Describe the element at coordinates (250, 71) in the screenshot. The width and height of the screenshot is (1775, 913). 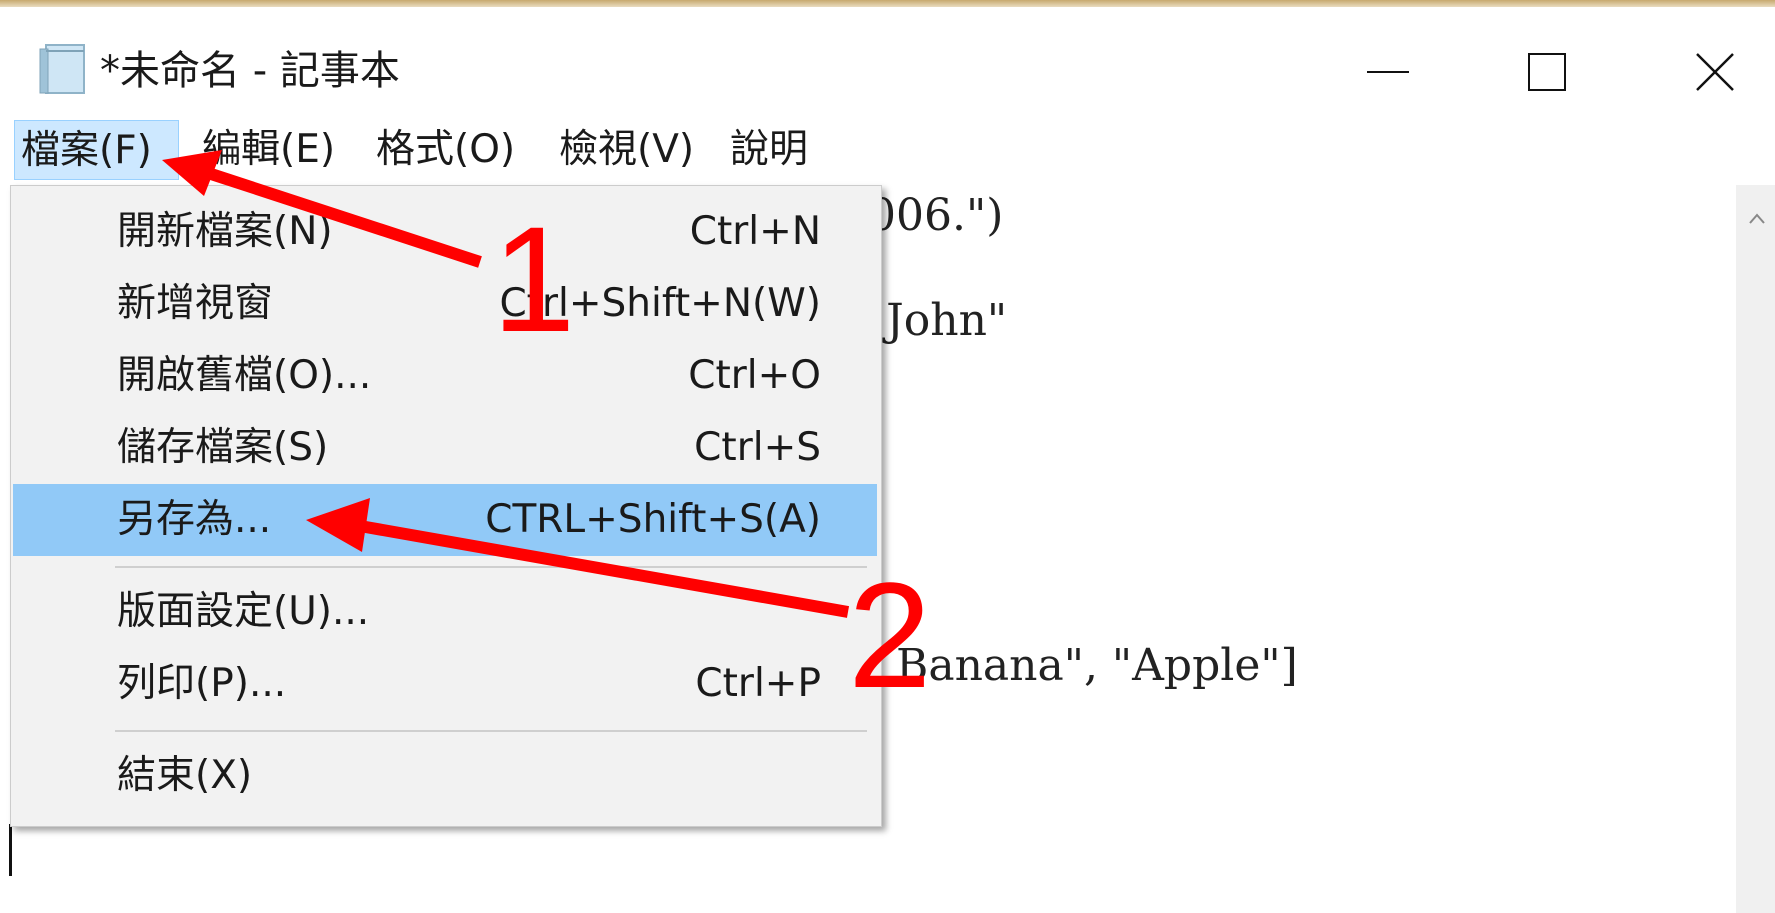
I see `window-title: *未命名 - 記事本` at that location.